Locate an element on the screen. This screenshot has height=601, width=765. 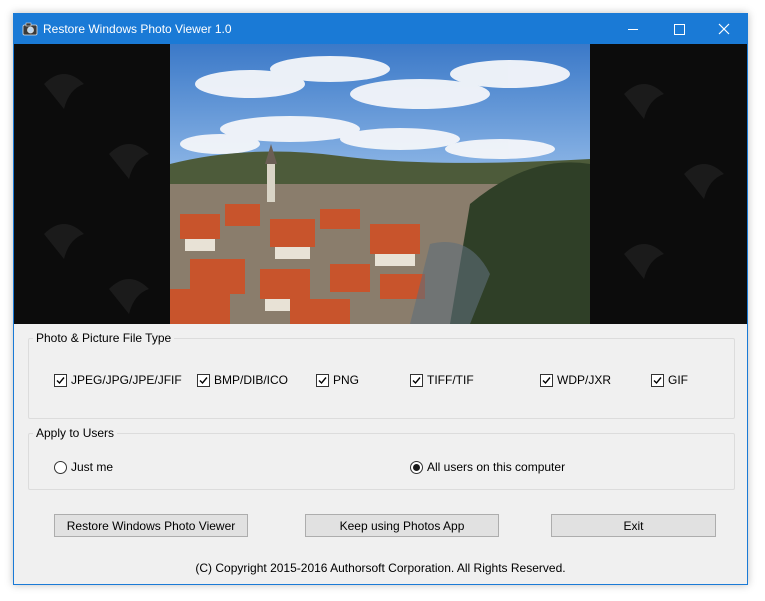
checkbox-gif-label: GIF is located at coordinates (678, 380).